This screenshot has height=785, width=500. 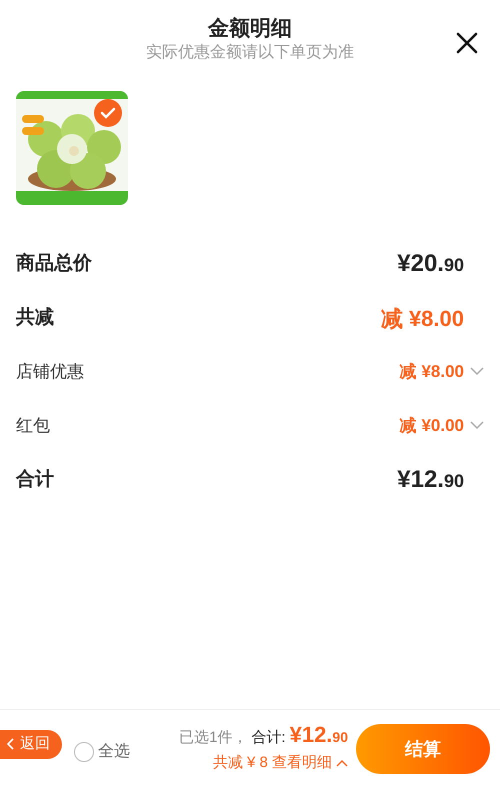 What do you see at coordinates (11, 744) in the screenshot?
I see `back-chevron-icon` at bounding box center [11, 744].